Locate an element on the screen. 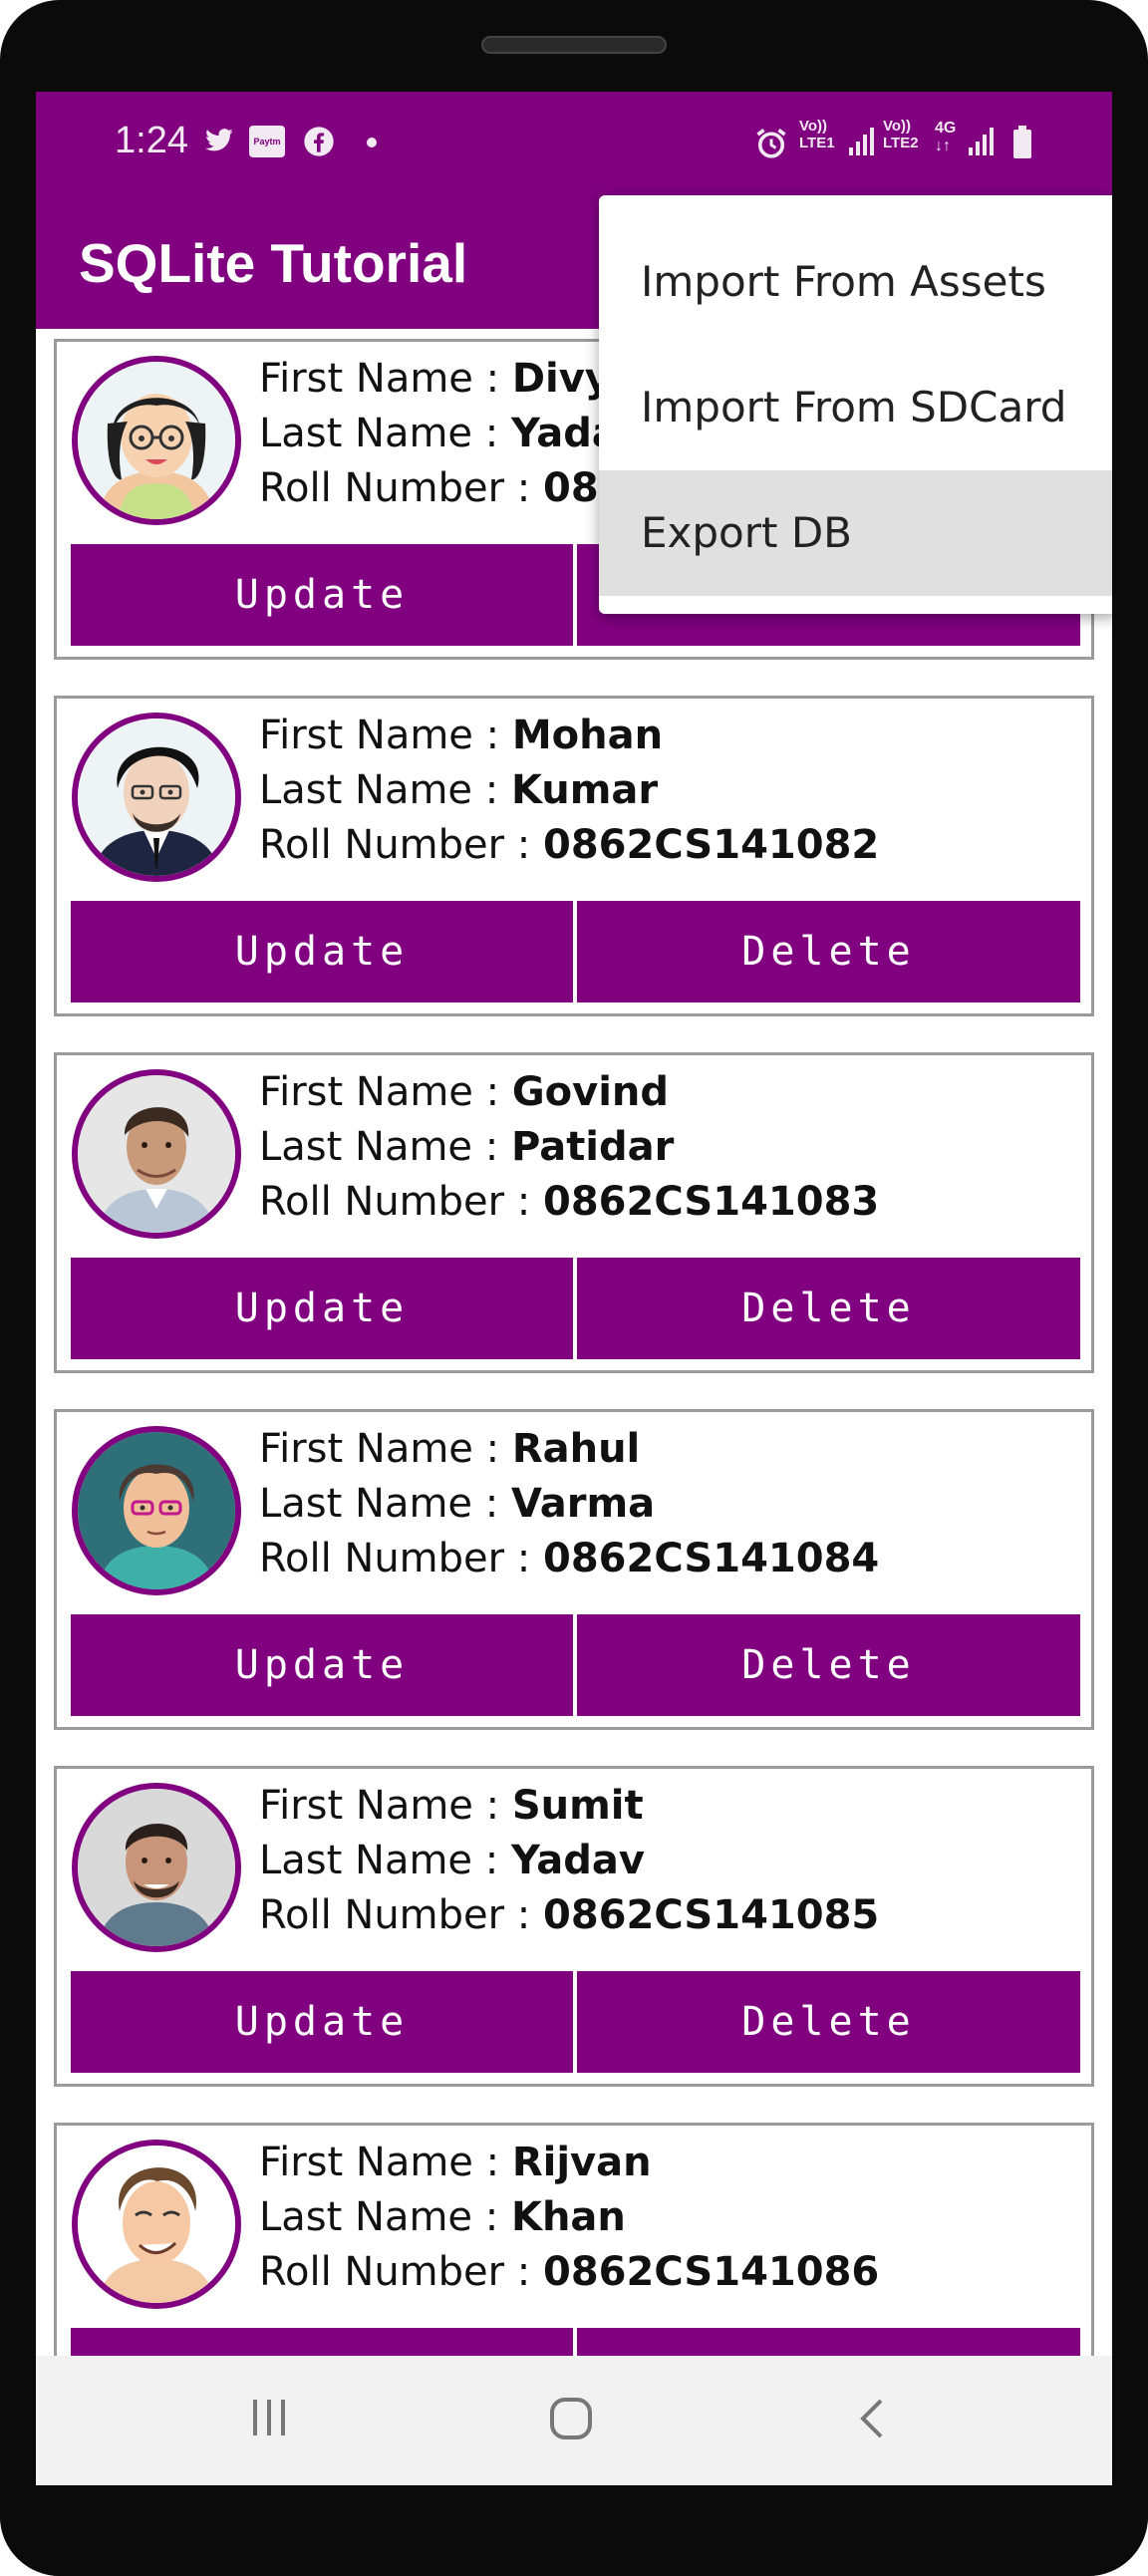 The image size is (1148, 2576). volte-lte1-icon: Vo)) LTE1 is located at coordinates (817, 134).